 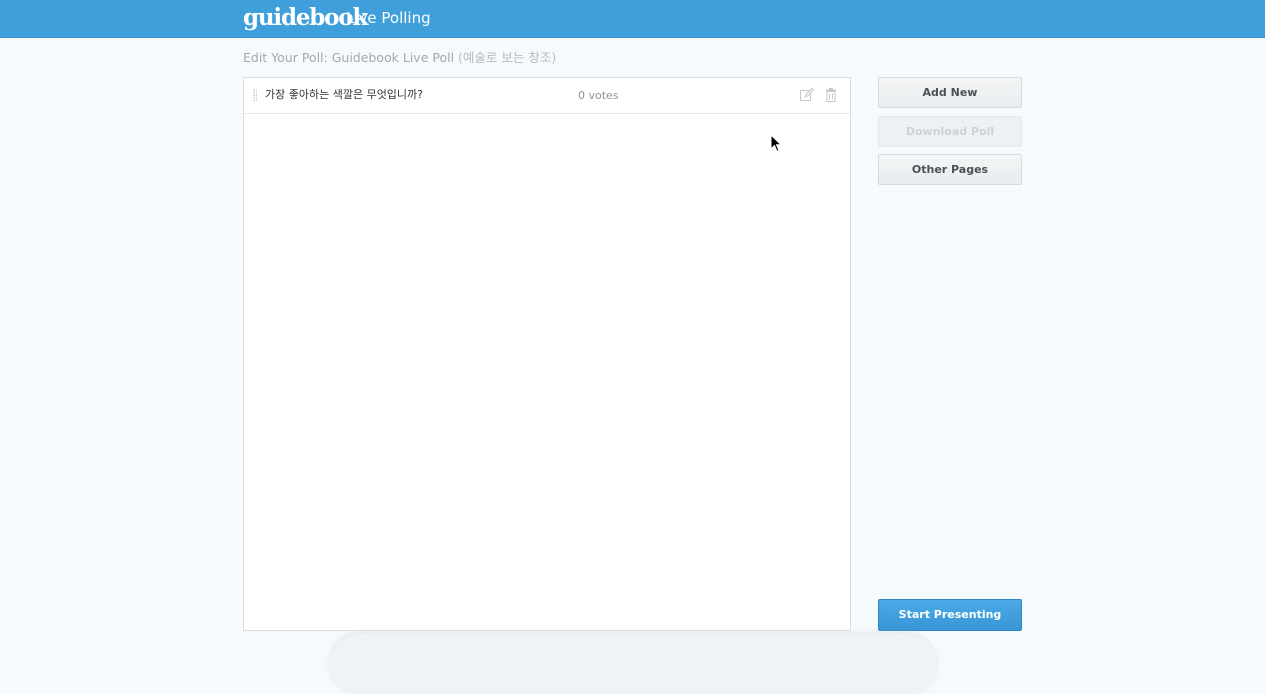 I want to click on start-presenting-button: Start Presenting, so click(x=950, y=615).